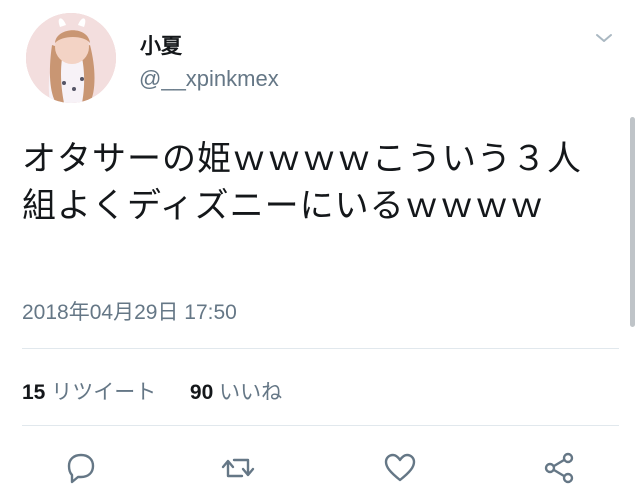 This screenshot has height=499, width=640. I want to click on retweet-icon, so click(238, 468).